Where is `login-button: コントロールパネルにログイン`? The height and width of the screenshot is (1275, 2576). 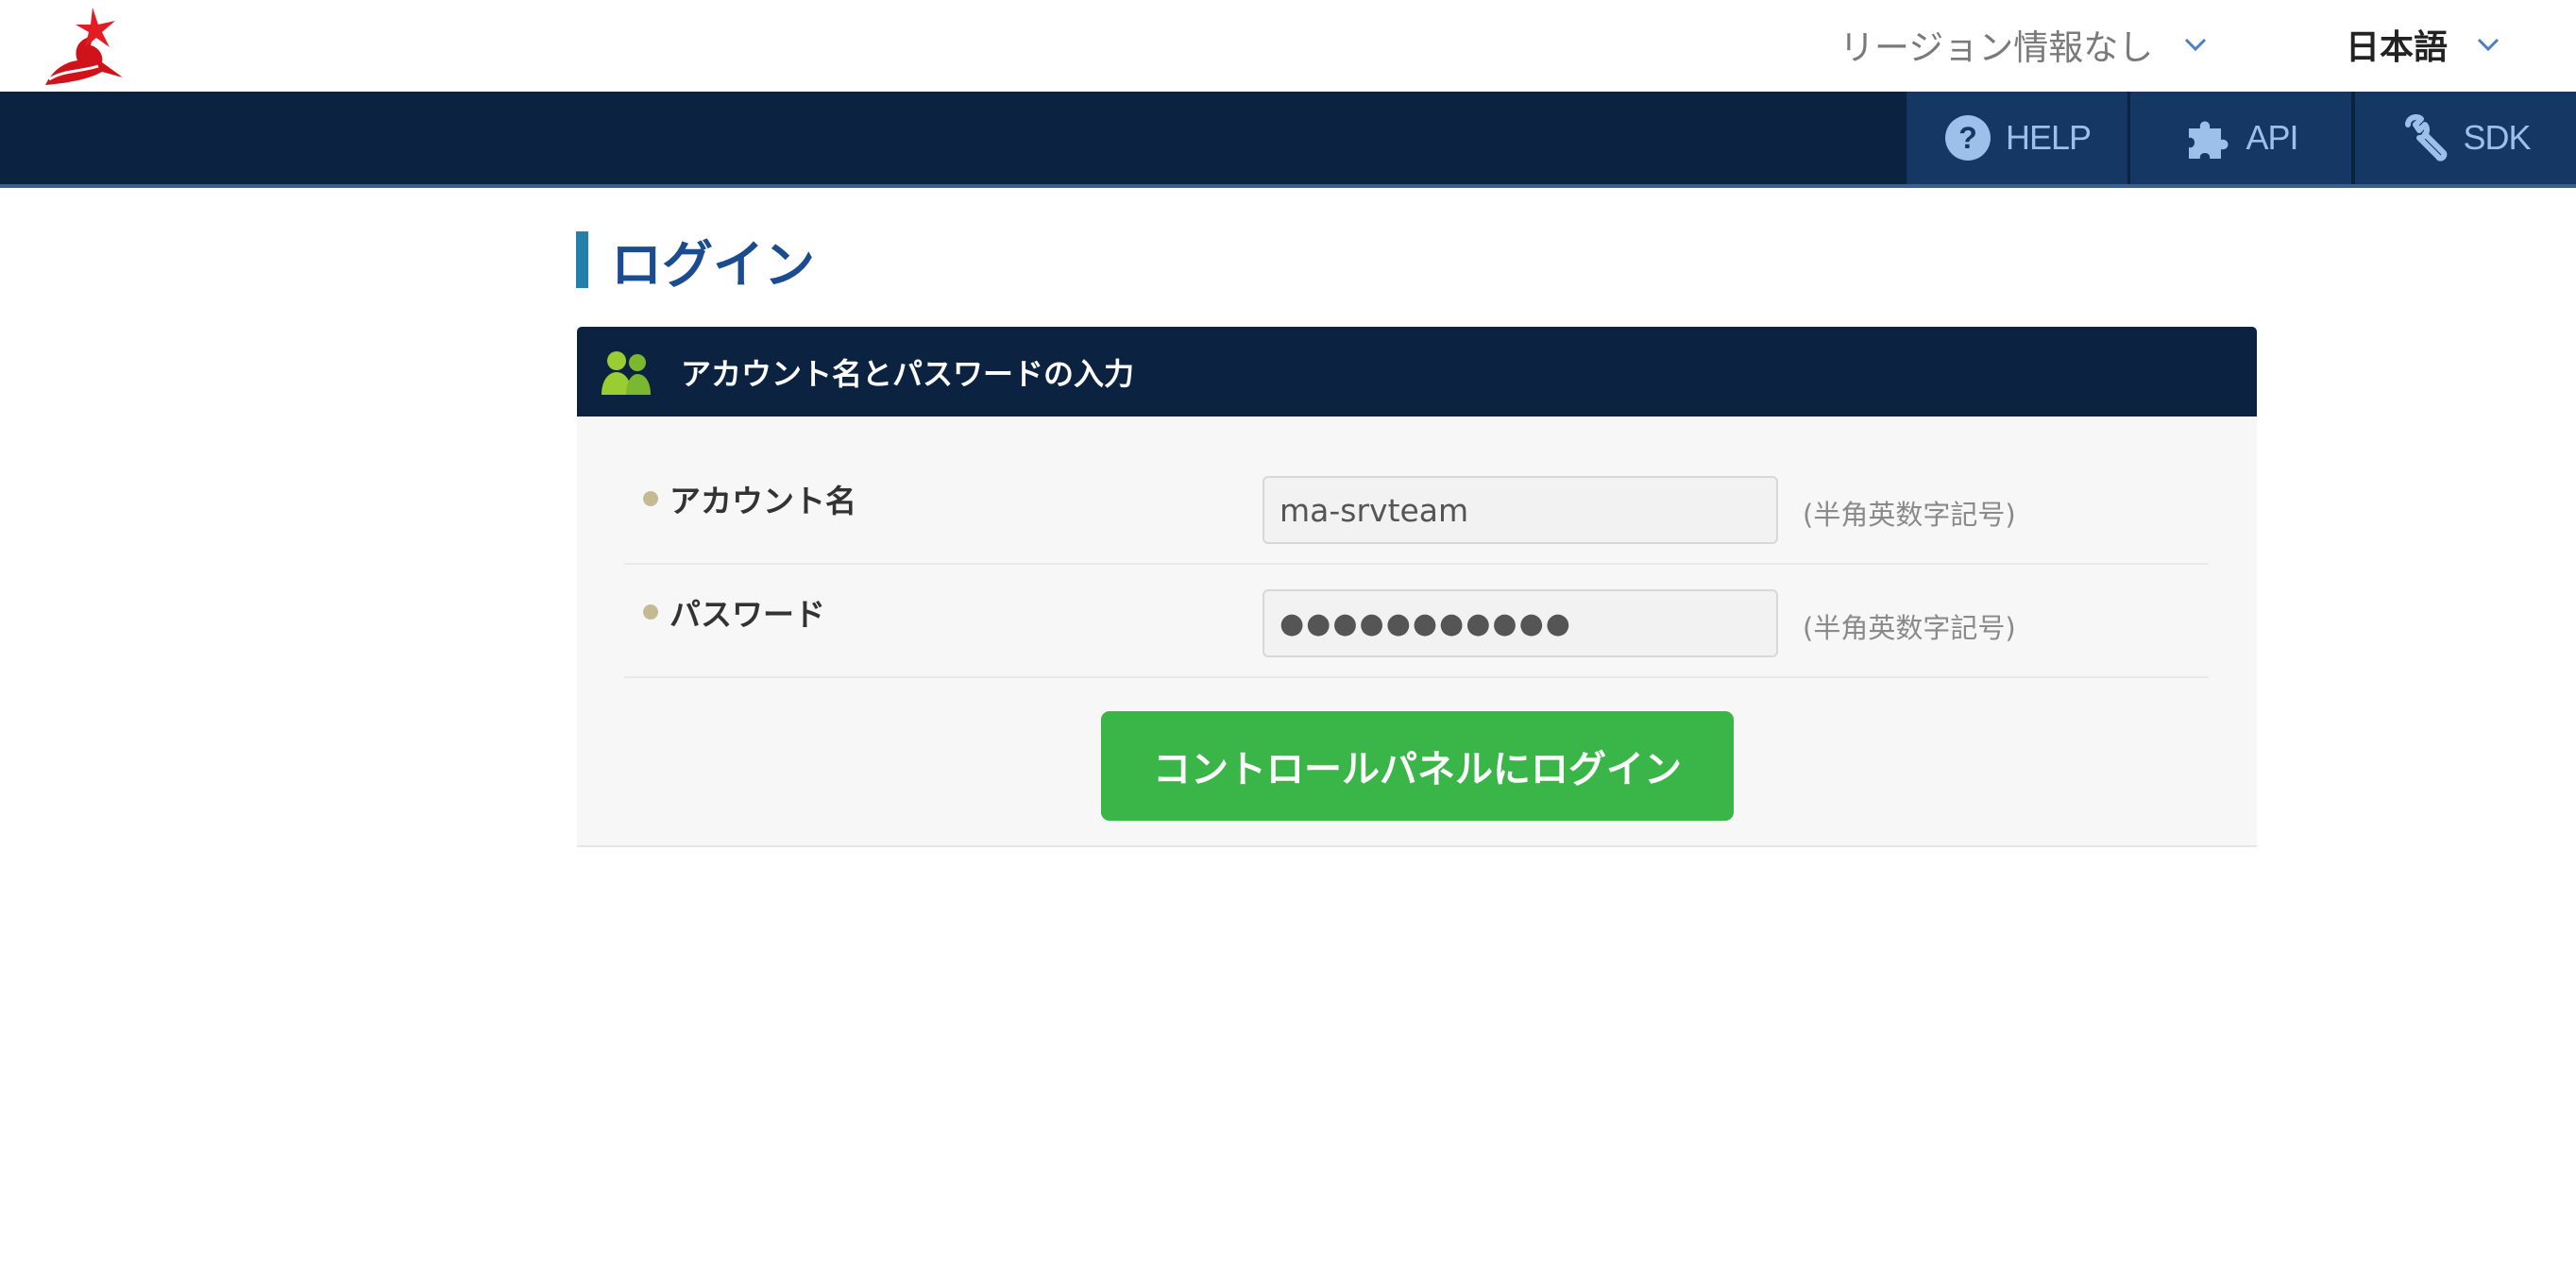 login-button: コントロールパネルにログイン is located at coordinates (1417, 766).